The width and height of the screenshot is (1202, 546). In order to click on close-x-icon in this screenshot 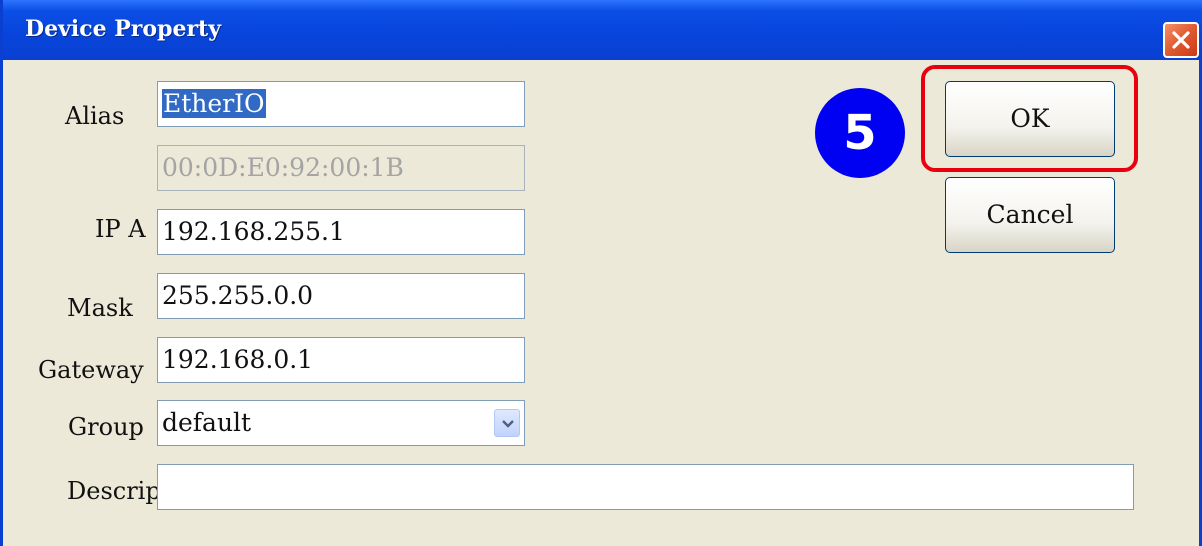, I will do `click(1181, 40)`.